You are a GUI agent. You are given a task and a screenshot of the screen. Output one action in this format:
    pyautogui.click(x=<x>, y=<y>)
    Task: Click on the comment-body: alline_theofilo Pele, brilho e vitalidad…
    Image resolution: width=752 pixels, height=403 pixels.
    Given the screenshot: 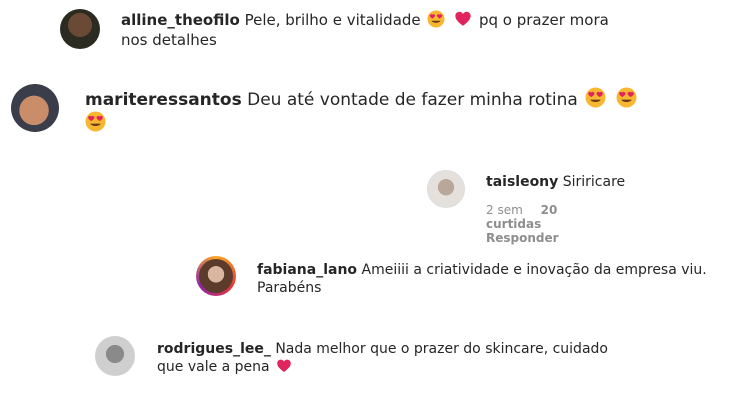 What is the action you would take?
    pyautogui.click(x=381, y=30)
    